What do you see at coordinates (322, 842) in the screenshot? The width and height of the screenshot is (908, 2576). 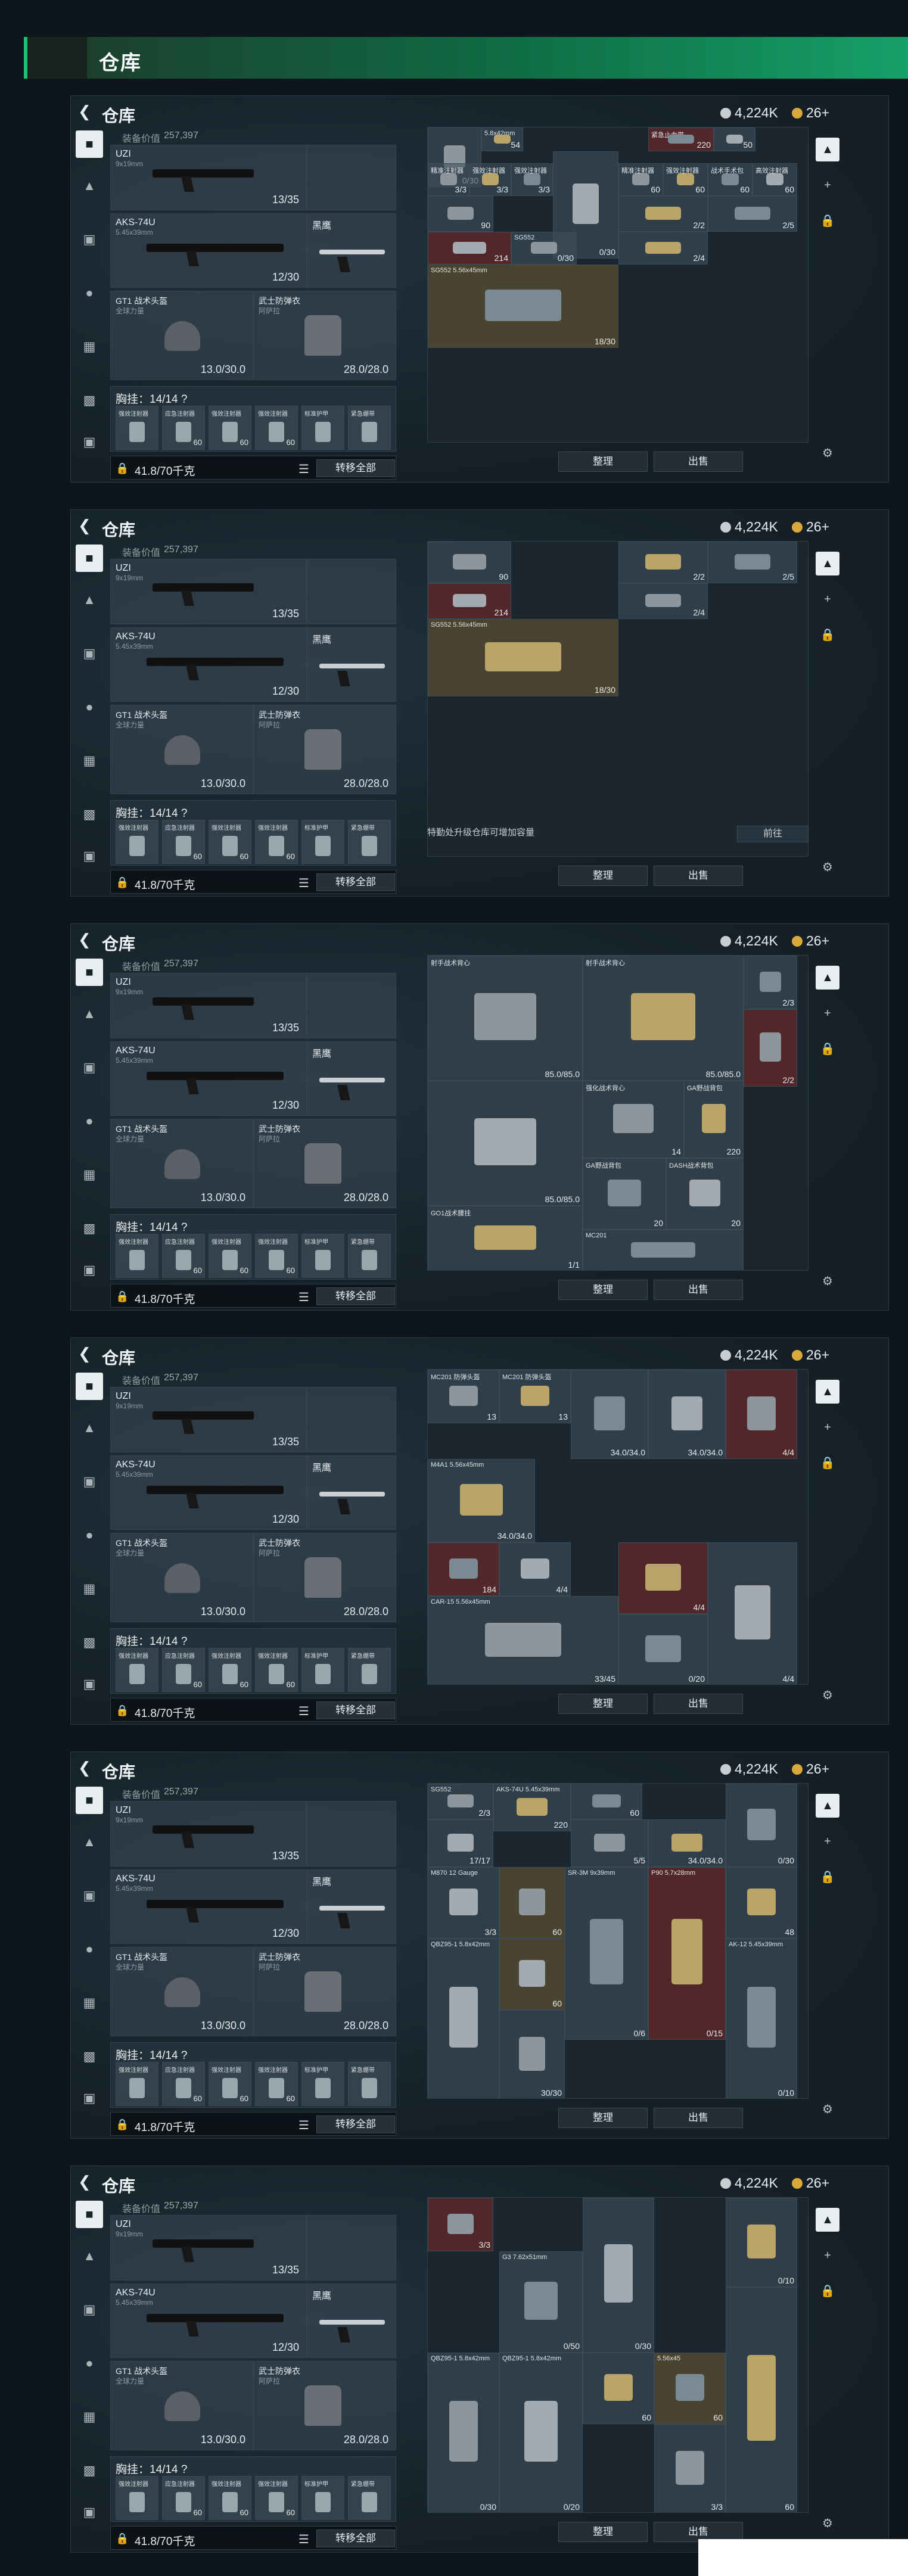 I see `chest-item: 标准护甲` at bounding box center [322, 842].